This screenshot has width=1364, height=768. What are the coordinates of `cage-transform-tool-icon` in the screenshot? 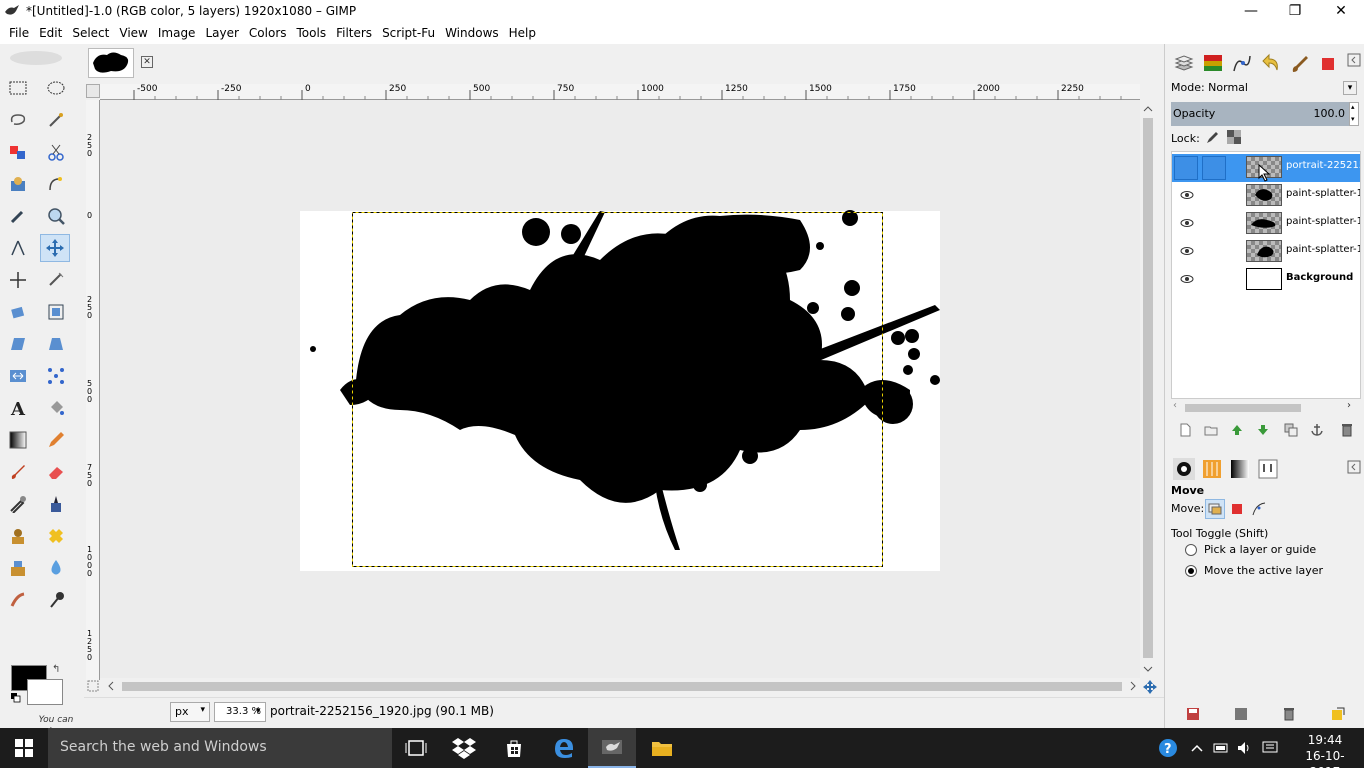 It's located at (56, 376).